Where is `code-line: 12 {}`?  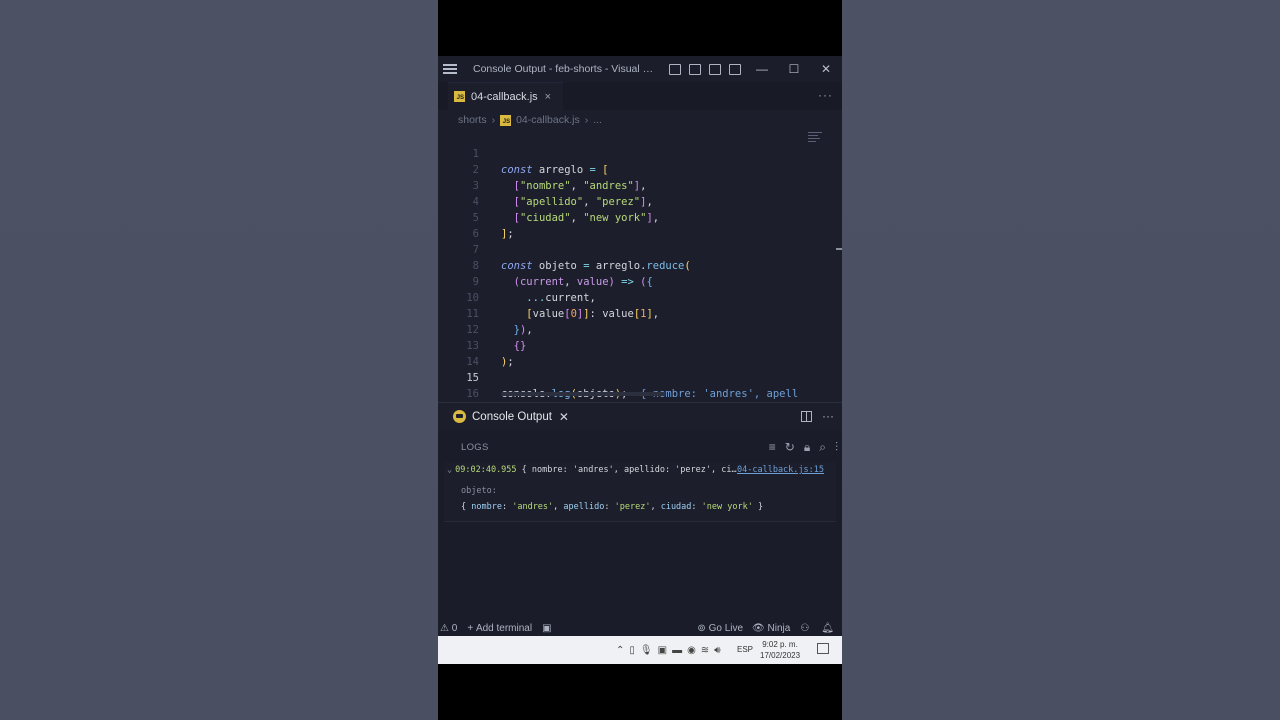
code-line: 12 {} is located at coordinates (640, 329).